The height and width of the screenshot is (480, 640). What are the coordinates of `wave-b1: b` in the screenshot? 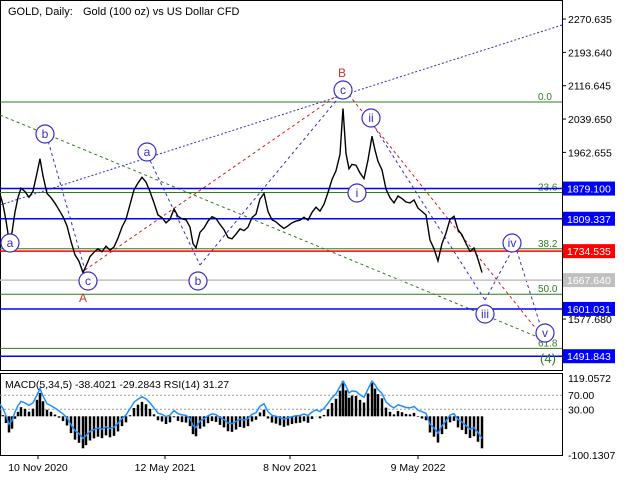 It's located at (45, 134).